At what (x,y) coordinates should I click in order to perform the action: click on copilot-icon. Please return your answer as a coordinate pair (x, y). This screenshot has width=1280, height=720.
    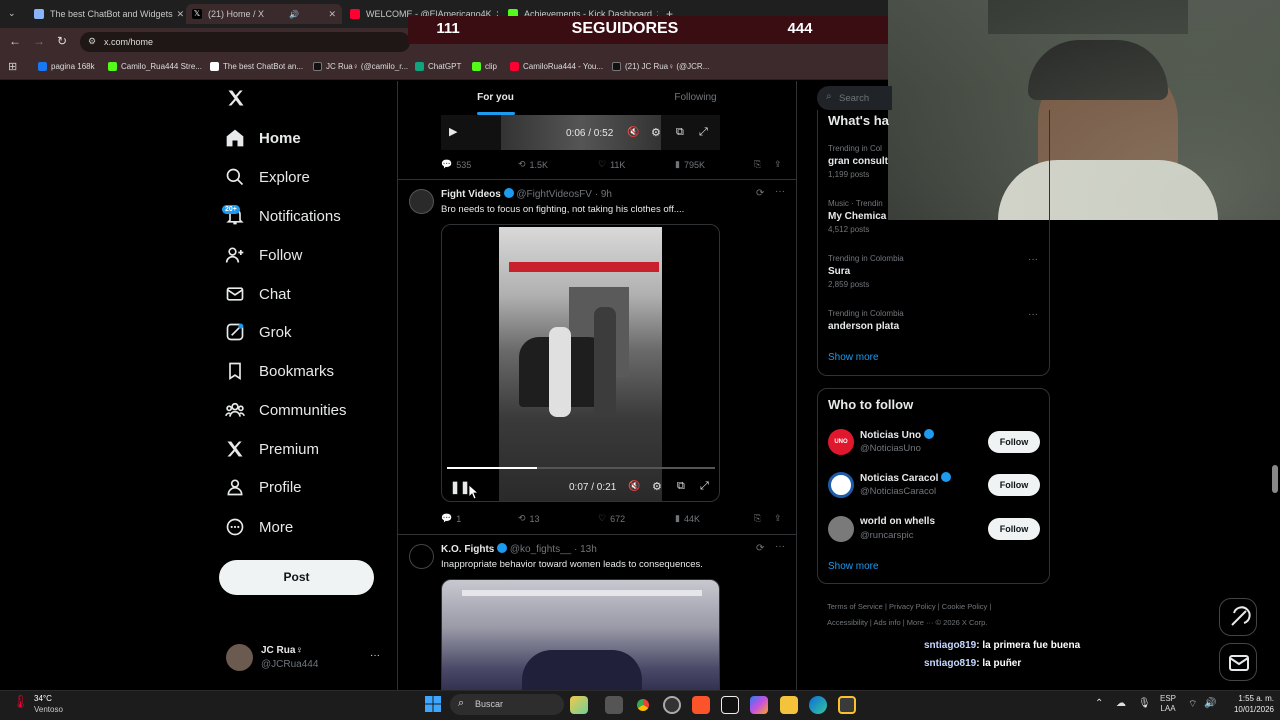
    Looking at the image, I should click on (759, 705).